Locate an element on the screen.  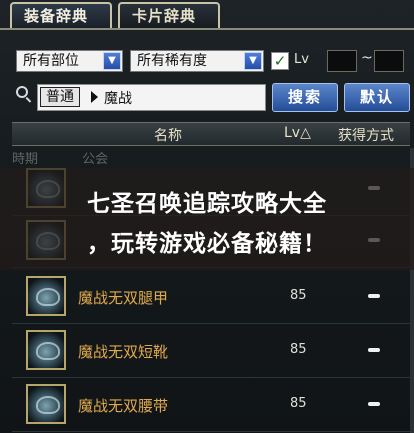
promo-headline-line1: 七圣召唤追踪攻略大全 is located at coordinates (207, 204).